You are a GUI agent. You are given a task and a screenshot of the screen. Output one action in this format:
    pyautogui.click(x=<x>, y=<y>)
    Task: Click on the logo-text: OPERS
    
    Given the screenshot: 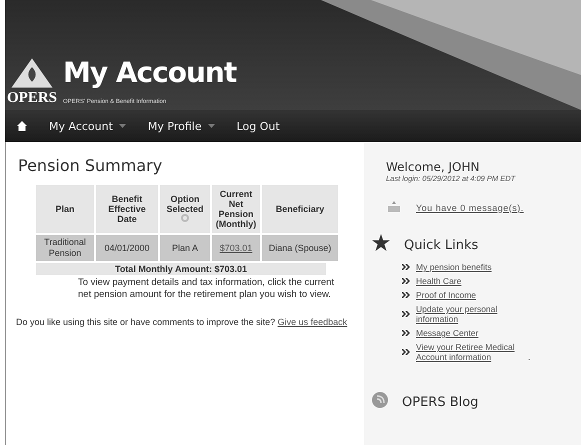 What is the action you would take?
    pyautogui.click(x=32, y=98)
    